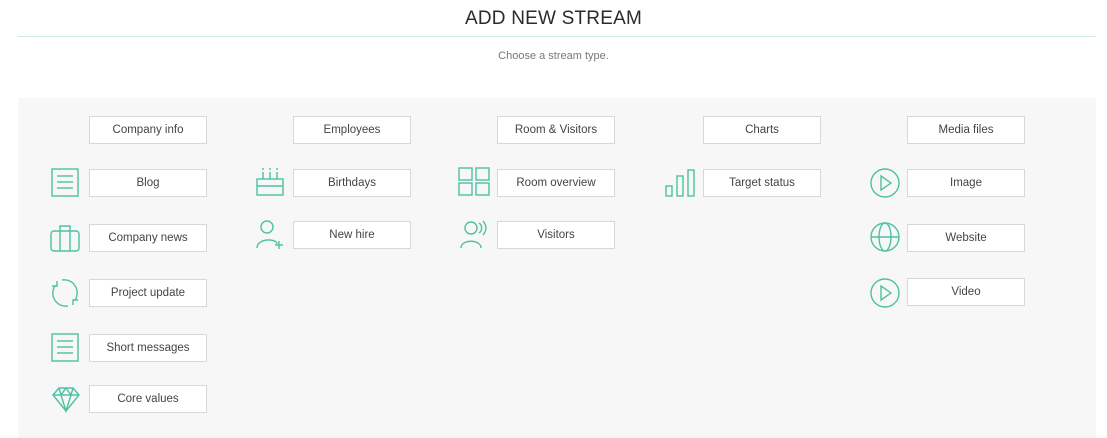 The image size is (1107, 438). Describe the element at coordinates (352, 130) in the screenshot. I see `category-employees: Employees` at that location.